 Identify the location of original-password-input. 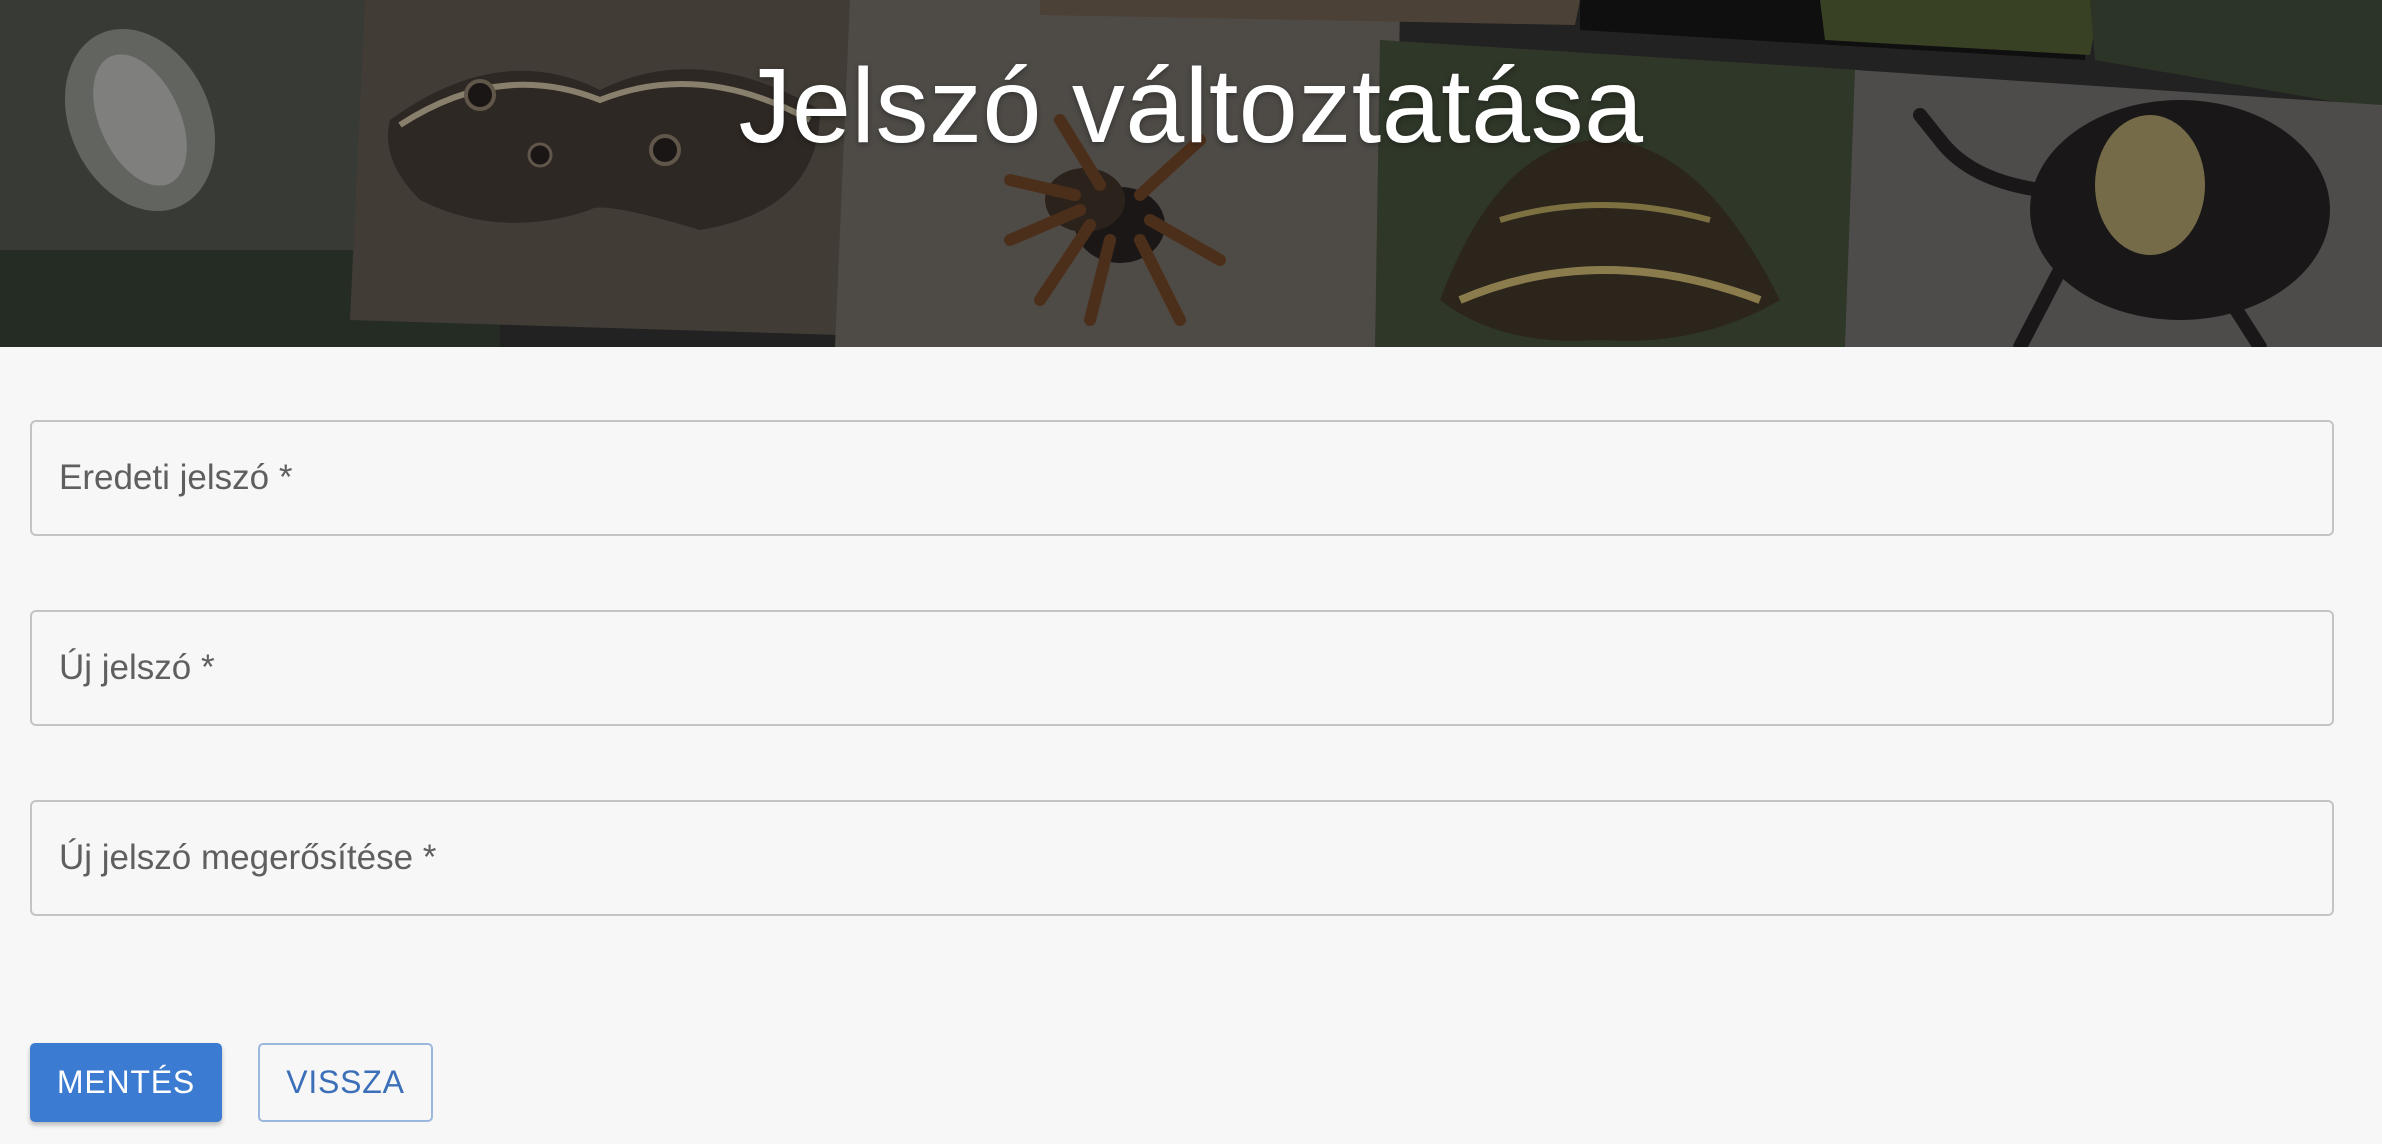
(1182, 478).